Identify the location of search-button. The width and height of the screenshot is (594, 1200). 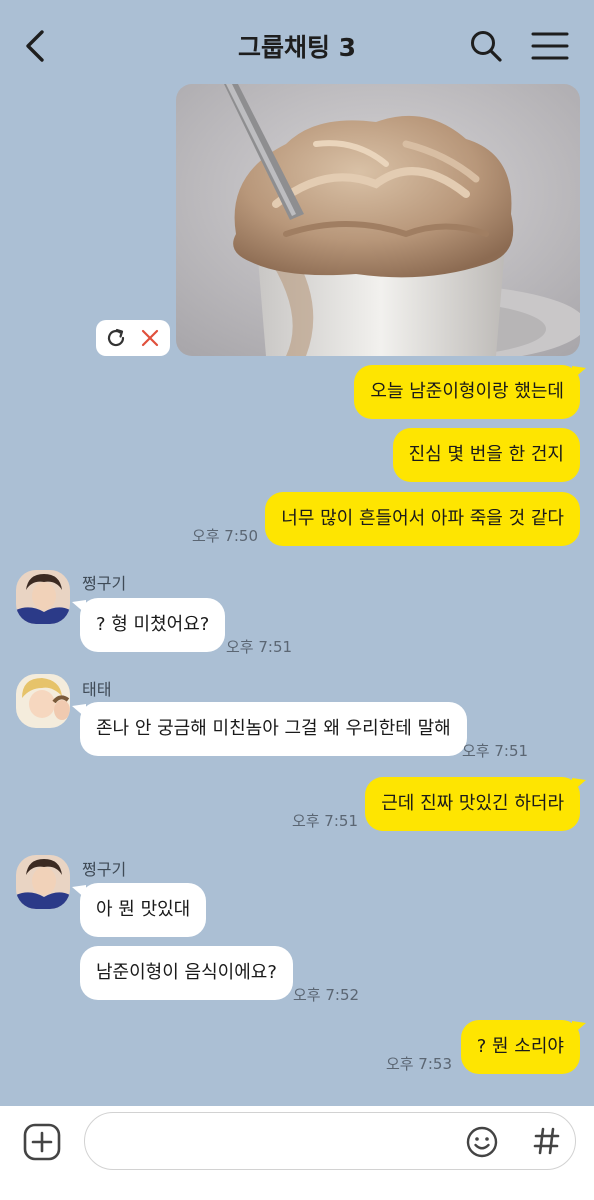
(486, 46).